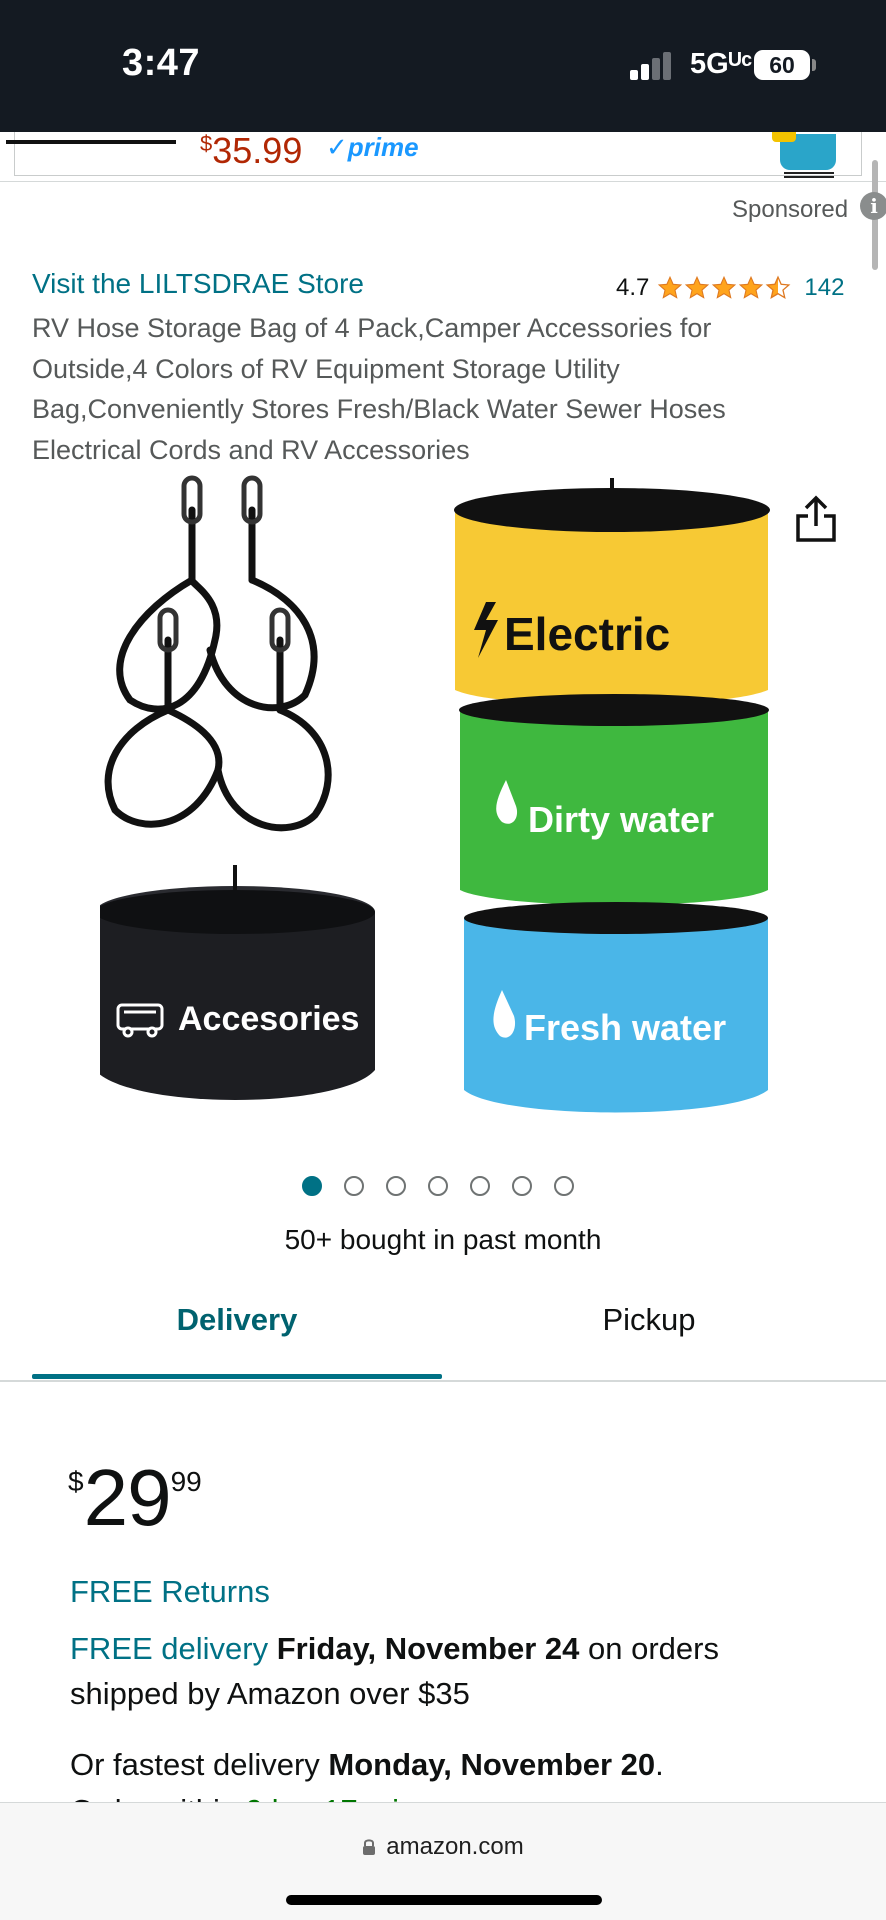 The width and height of the screenshot is (886, 1920). What do you see at coordinates (237, 982) in the screenshot?
I see `accessories-bag-graphic` at bounding box center [237, 982].